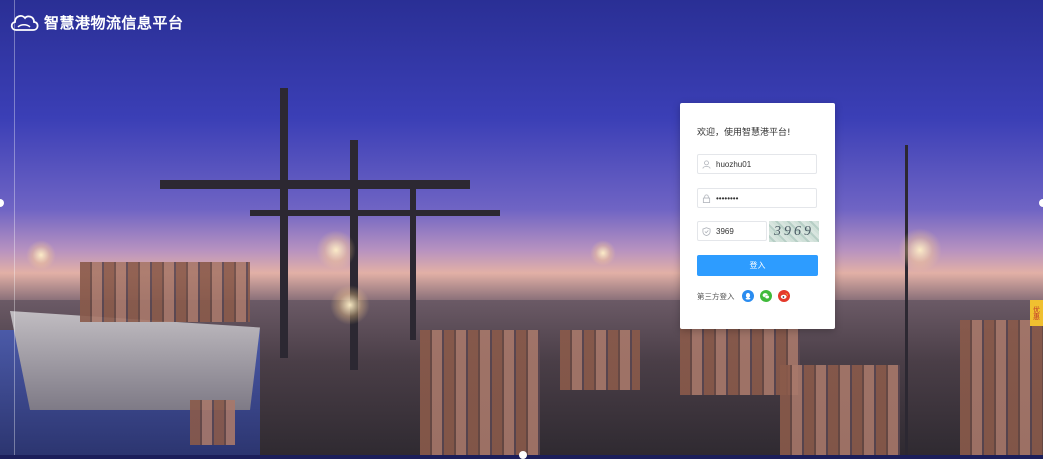 This screenshot has height=459, width=1043. I want to click on edge-handle-right, so click(1041, 203).